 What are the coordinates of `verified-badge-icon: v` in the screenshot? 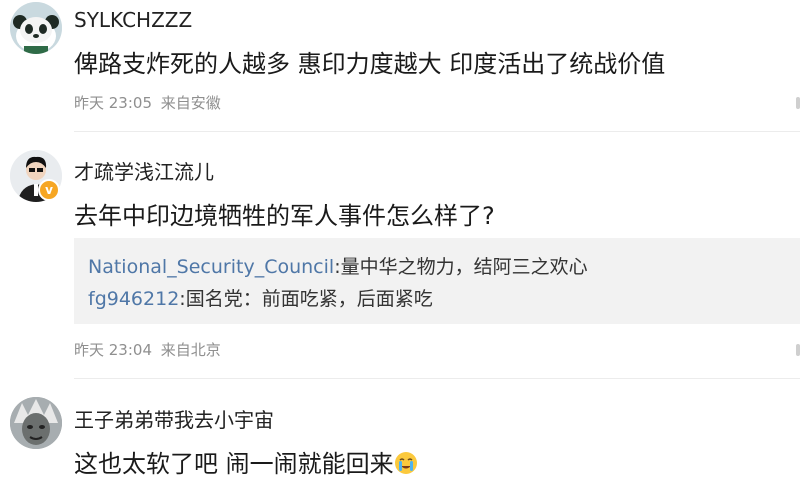 It's located at (49, 190).